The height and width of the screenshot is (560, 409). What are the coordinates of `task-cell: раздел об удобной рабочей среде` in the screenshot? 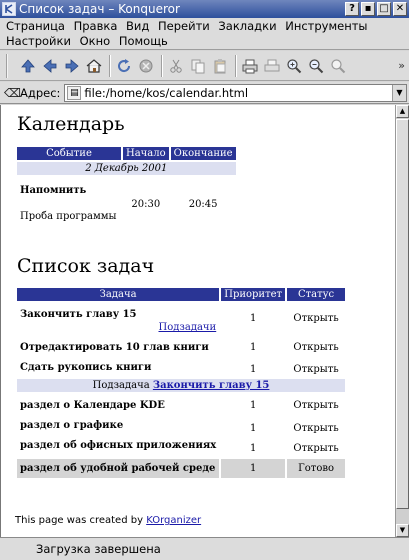 It's located at (118, 468).